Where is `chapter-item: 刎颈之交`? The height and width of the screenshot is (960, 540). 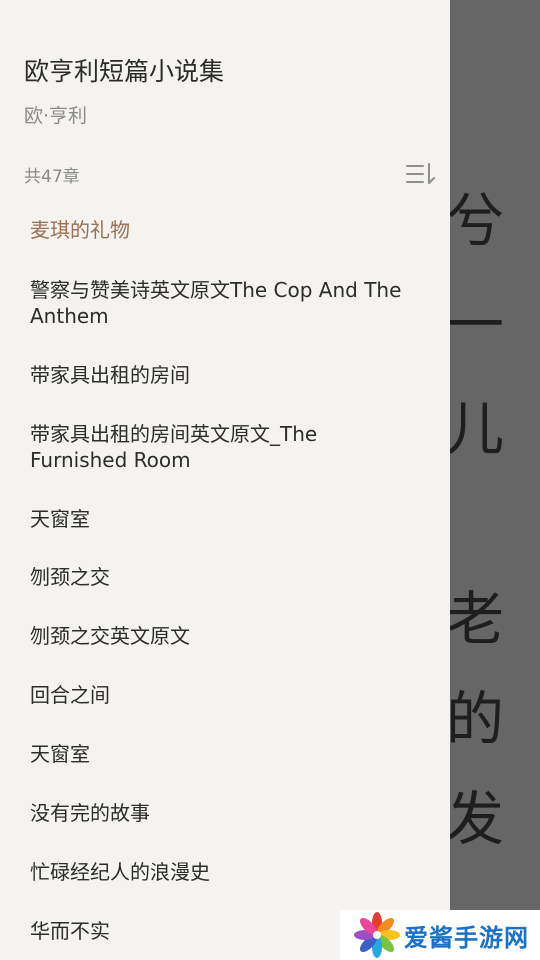 chapter-item: 刎颈之交 is located at coordinates (225, 577).